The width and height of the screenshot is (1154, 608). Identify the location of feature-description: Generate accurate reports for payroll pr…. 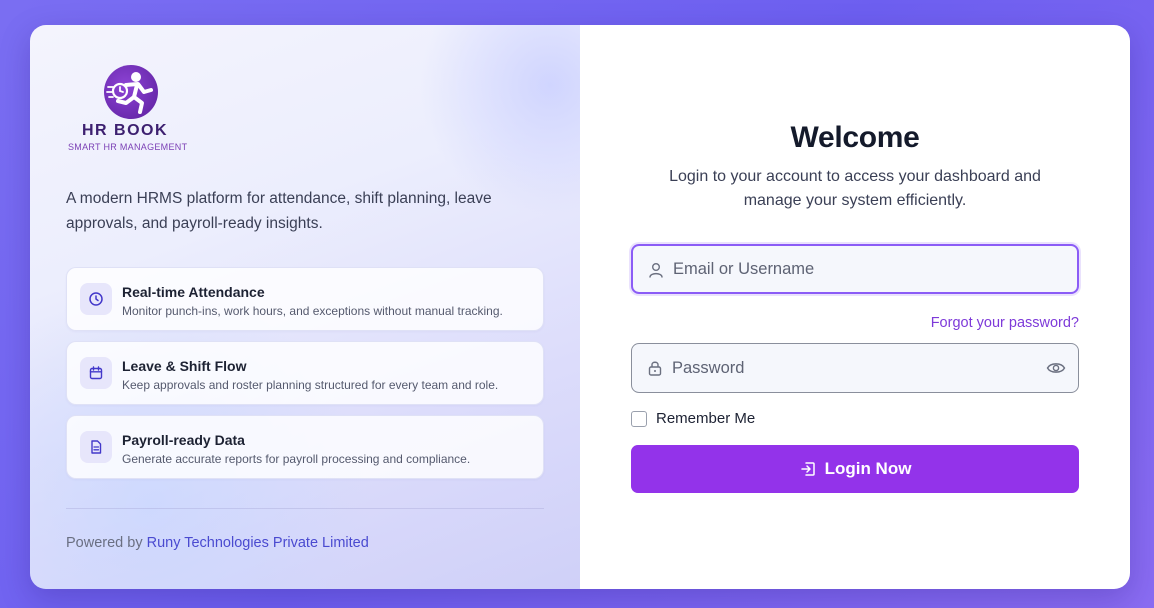
(296, 459).